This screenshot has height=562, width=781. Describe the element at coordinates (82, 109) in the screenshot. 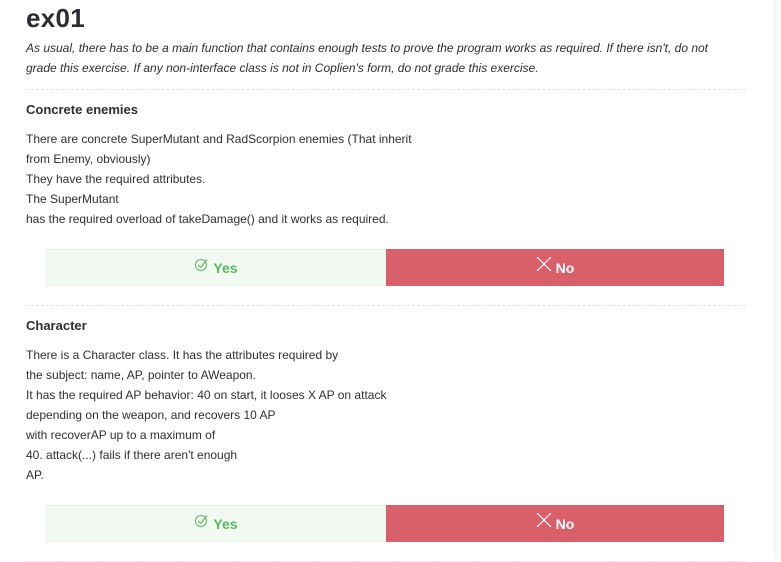

I see `section-title: Concrete enemies` at that location.